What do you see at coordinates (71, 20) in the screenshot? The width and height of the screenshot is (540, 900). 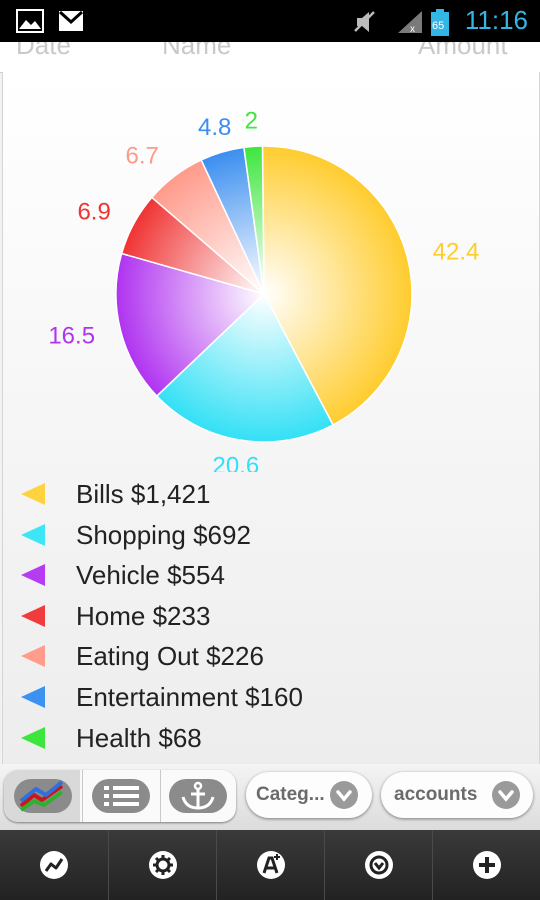 I see `gmail-icon` at bounding box center [71, 20].